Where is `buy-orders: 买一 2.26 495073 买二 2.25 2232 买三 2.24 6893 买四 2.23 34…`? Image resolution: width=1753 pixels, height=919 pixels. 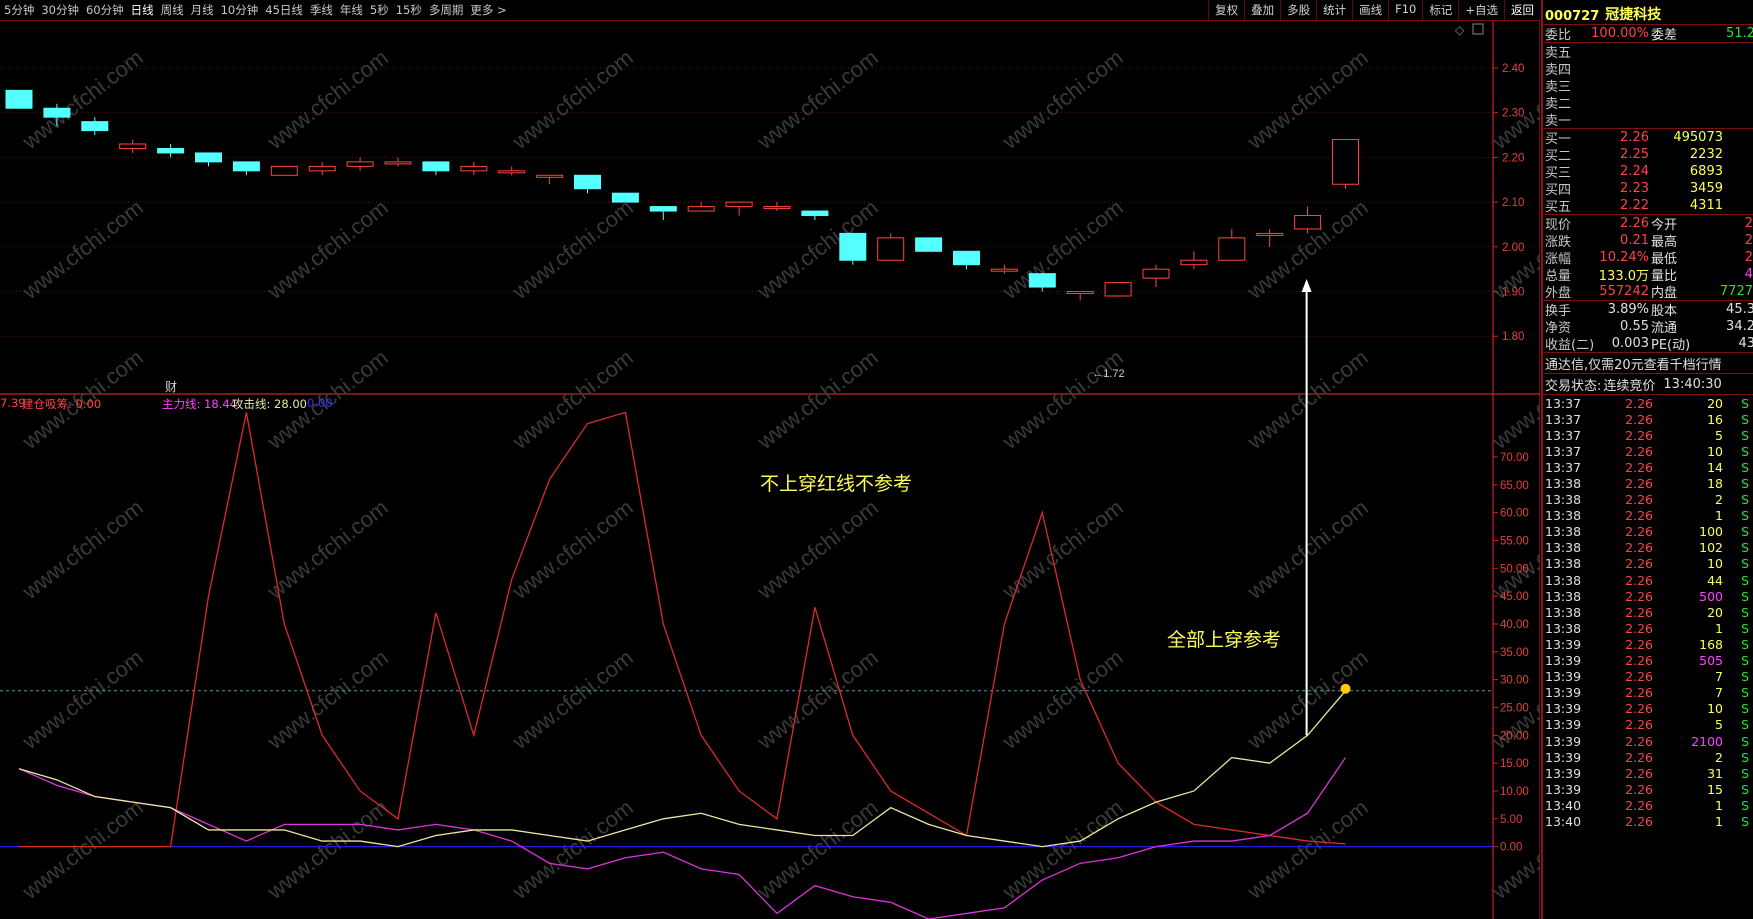 buy-orders: 买一 2.26 495073 买二 2.25 2232 买三 2.24 6893 买四 2.23 34… is located at coordinates (1648, 172).